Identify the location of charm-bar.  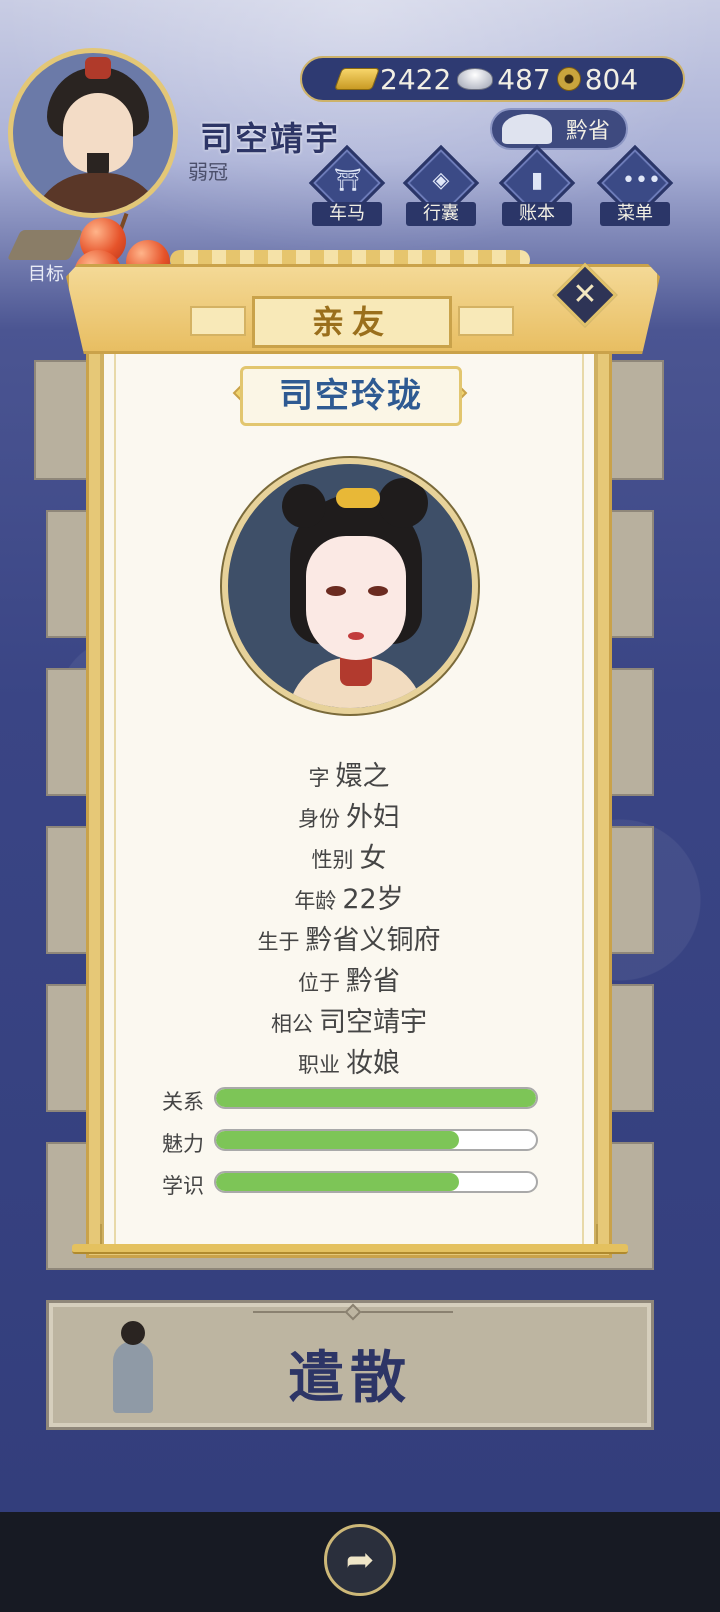
(376, 1140).